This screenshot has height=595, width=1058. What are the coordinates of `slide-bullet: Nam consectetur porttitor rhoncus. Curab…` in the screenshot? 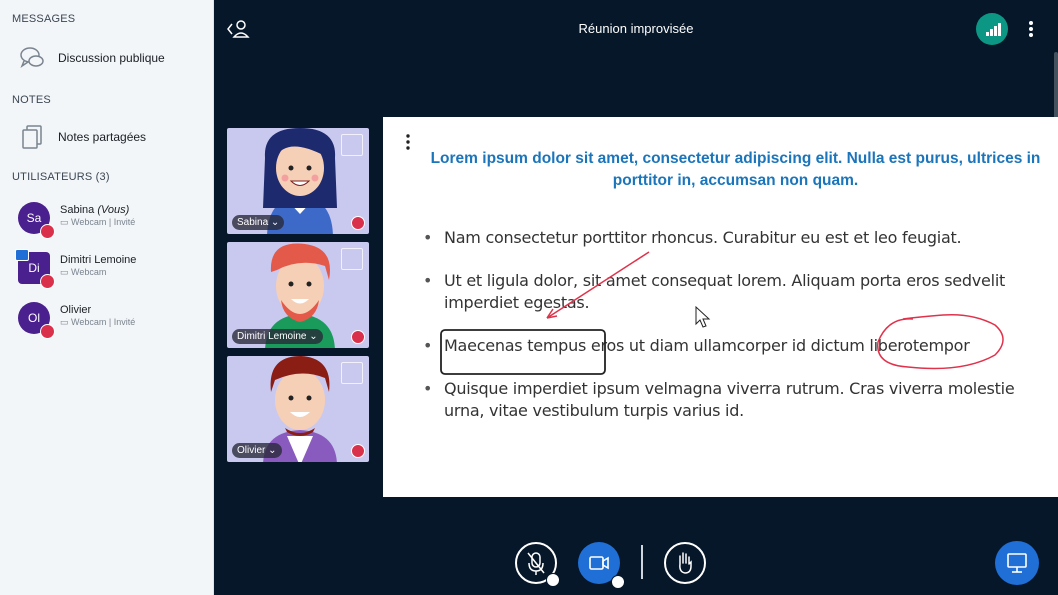 It's located at (723, 238).